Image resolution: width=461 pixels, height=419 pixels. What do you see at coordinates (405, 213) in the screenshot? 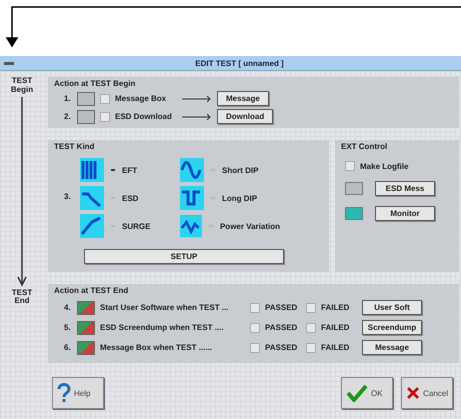
I see `control-button: Monitor` at bounding box center [405, 213].